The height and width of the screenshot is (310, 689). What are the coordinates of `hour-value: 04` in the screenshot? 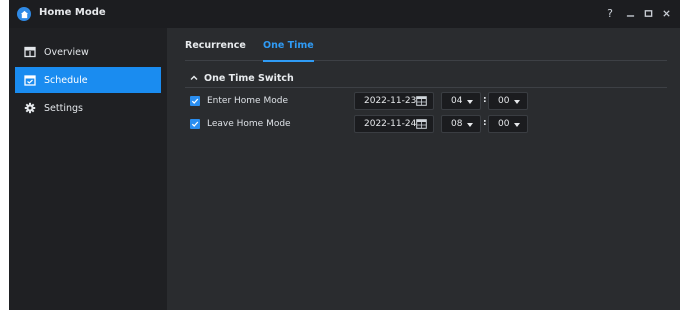 It's located at (457, 101).